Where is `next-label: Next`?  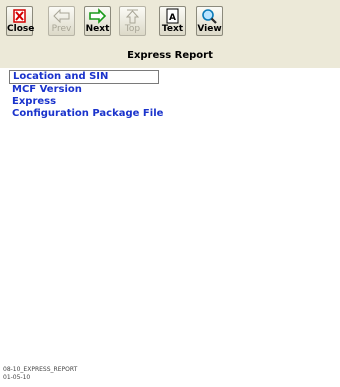 next-label: Next is located at coordinates (97, 29).